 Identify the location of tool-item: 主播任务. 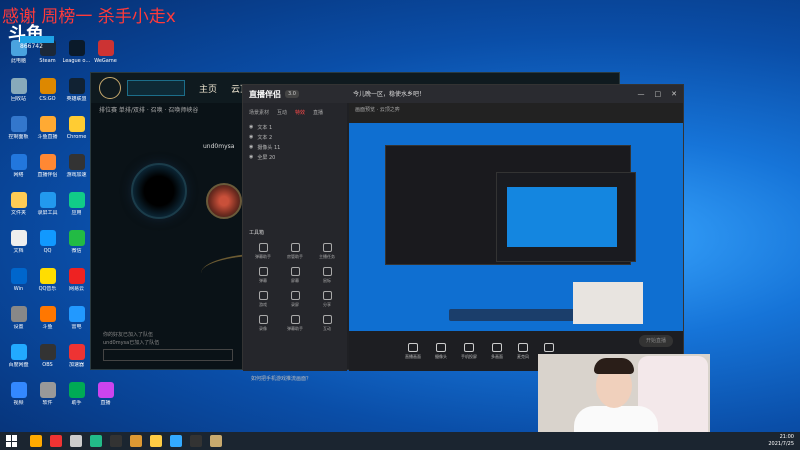
(327, 255).